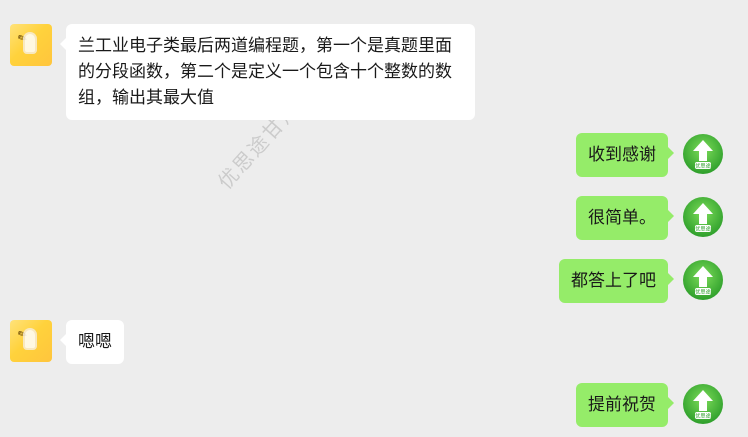 The image size is (748, 437). I want to click on message-bubble-right: 提前祝贺, so click(625, 405).